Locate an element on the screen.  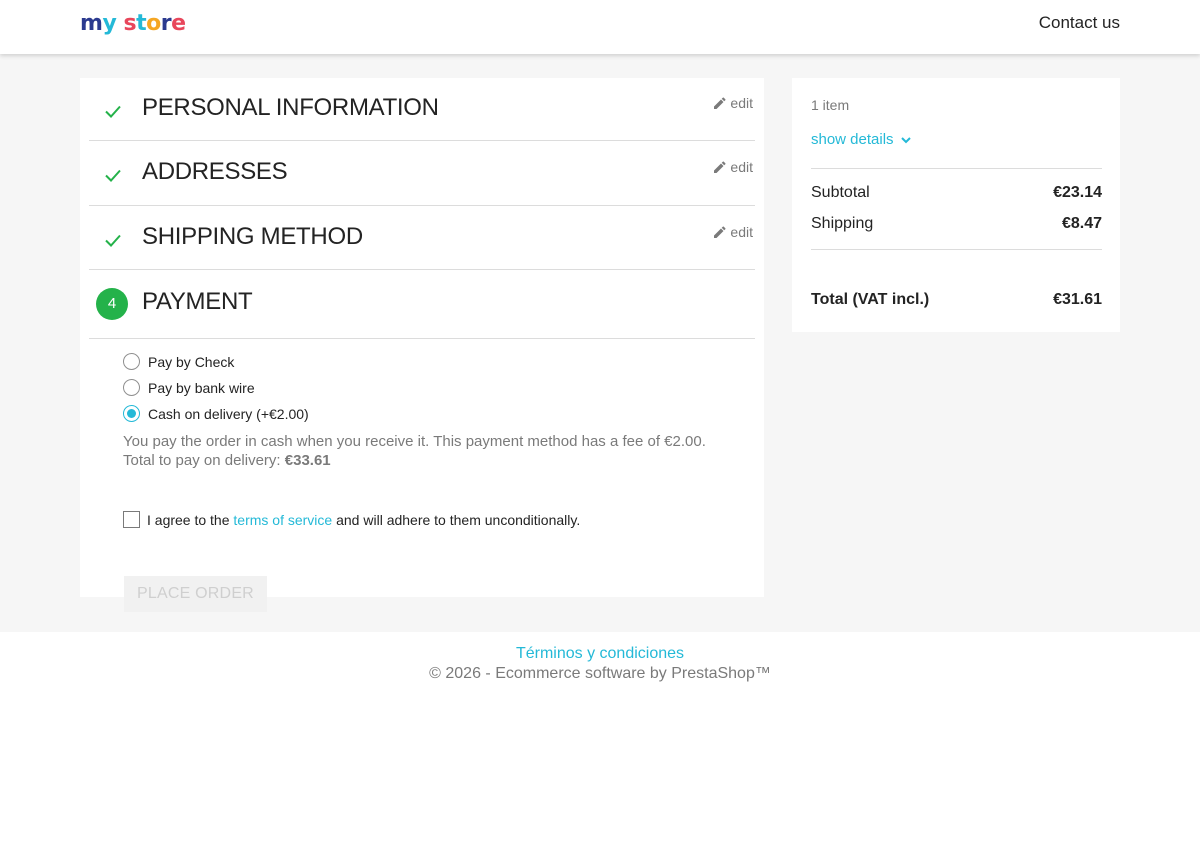
terms-prefix: I agree to the is located at coordinates (190, 519).